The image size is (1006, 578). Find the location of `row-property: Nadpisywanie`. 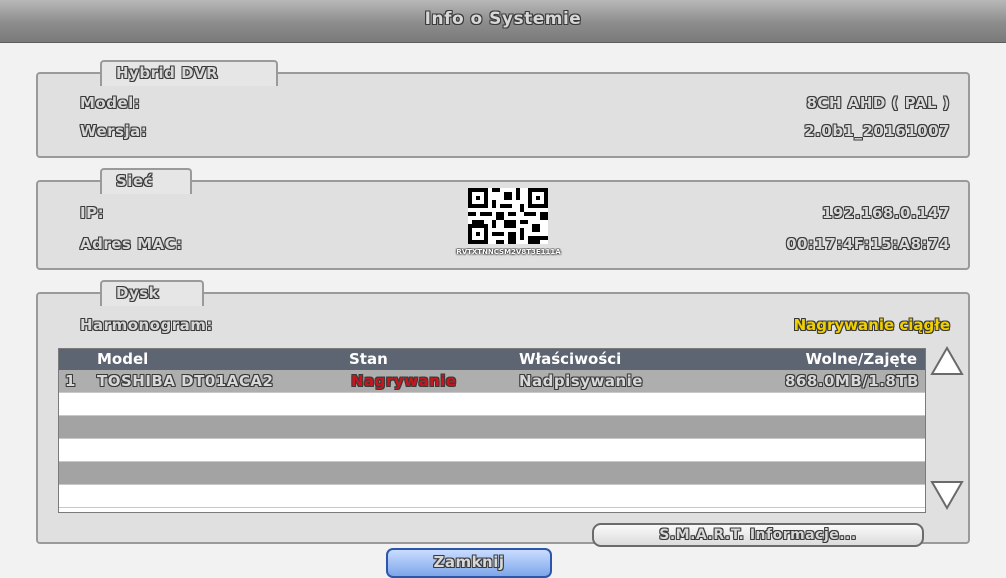

row-property: Nadpisywanie is located at coordinates (581, 381).